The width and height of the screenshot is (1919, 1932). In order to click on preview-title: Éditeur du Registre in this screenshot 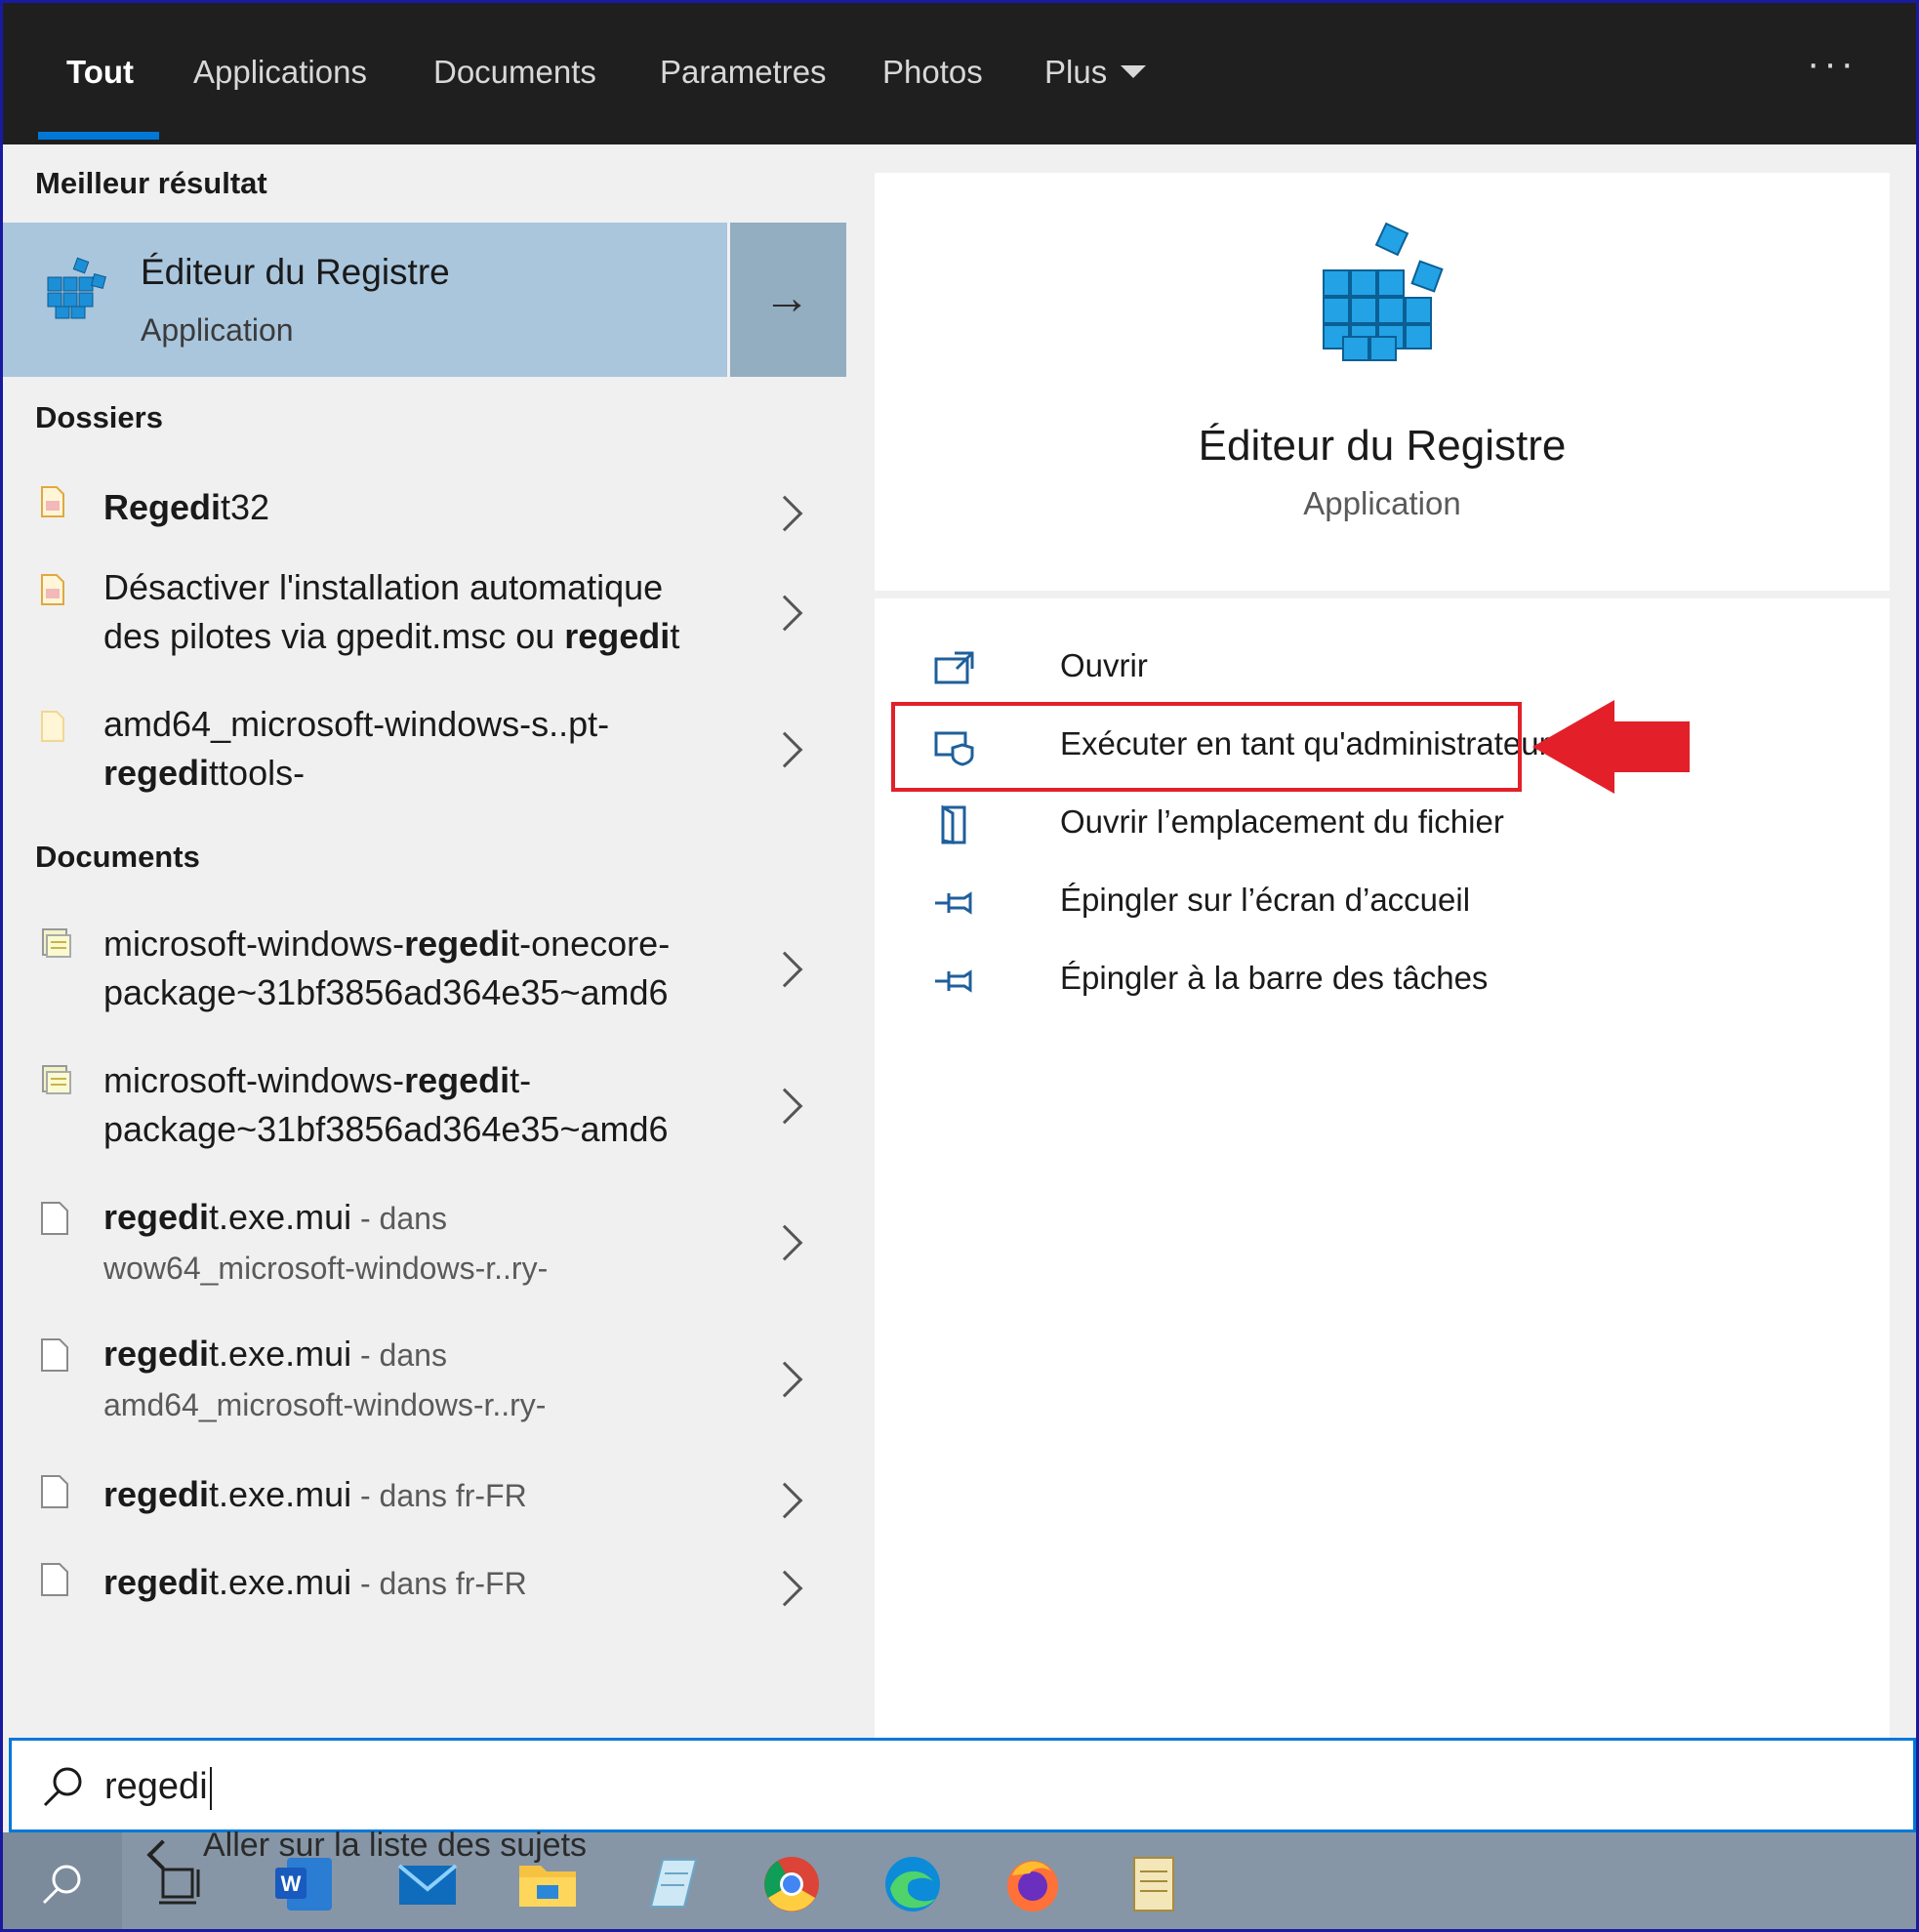, I will do `click(1382, 446)`.